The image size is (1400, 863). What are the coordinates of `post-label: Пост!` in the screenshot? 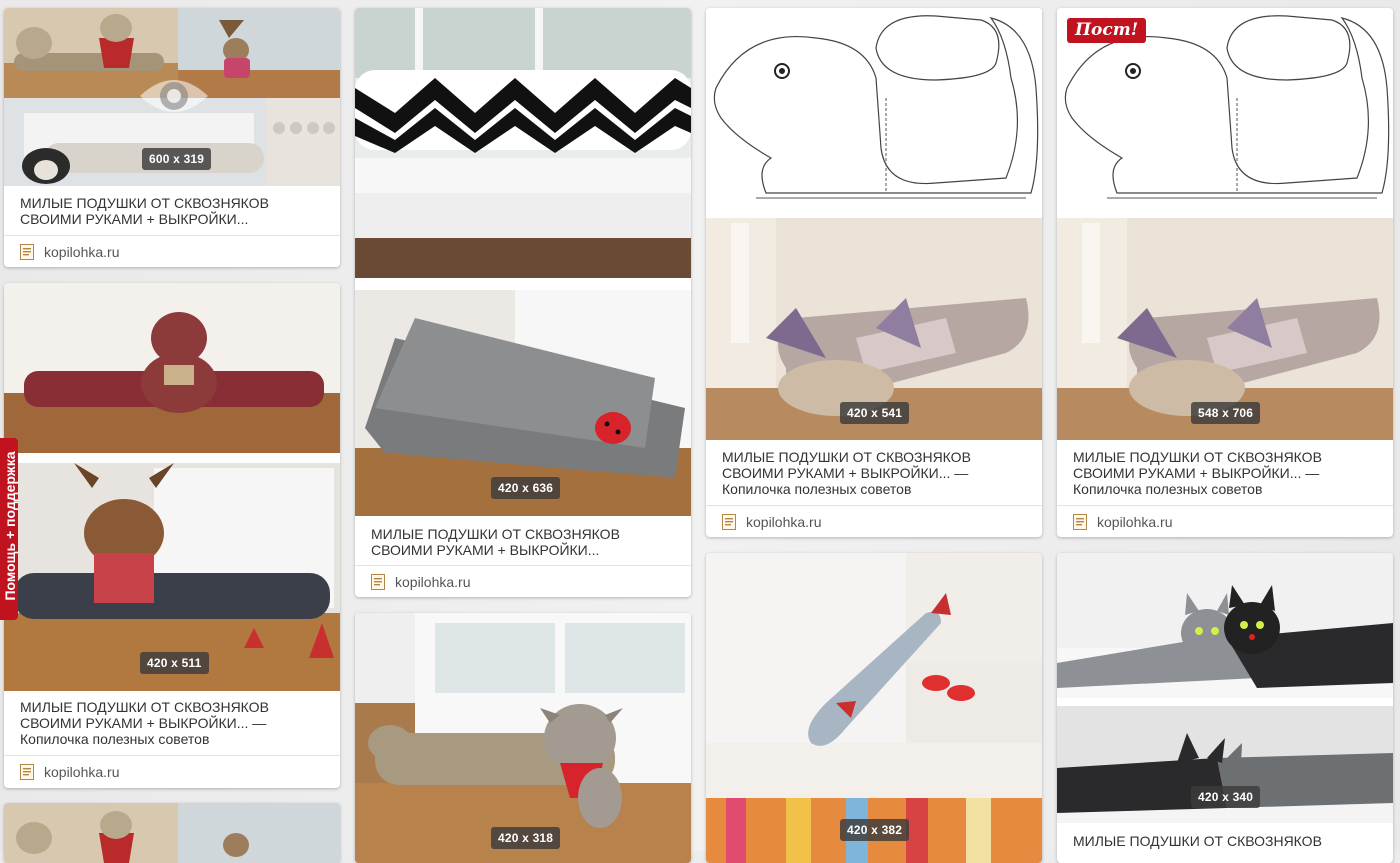 It's located at (1107, 30).